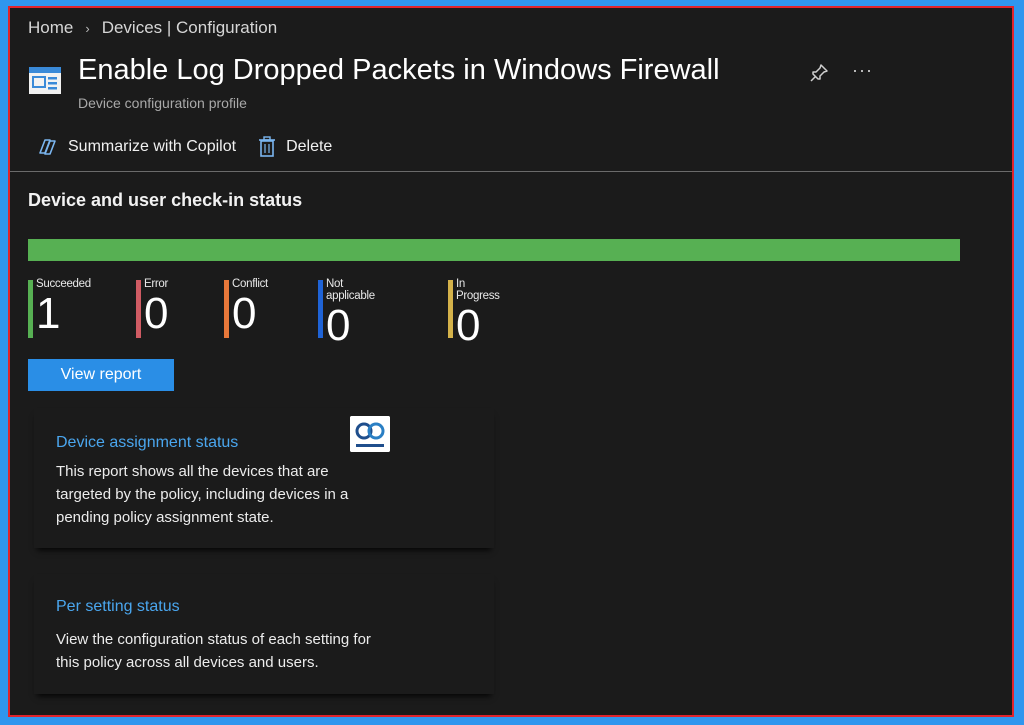 This screenshot has width=1024, height=725. What do you see at coordinates (45, 80) in the screenshot?
I see `profile-icon` at bounding box center [45, 80].